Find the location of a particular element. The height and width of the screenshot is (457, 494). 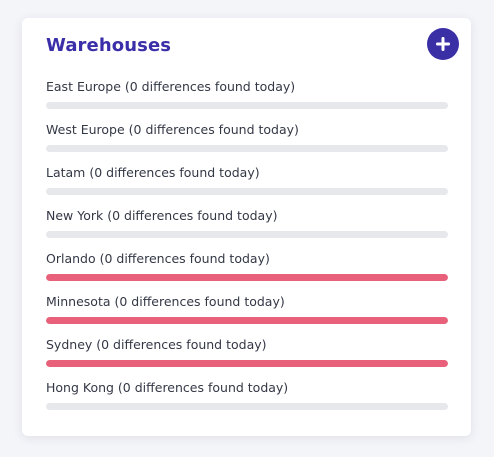

warehouse-item: Hong Kong (0 differences found today) is located at coordinates (247, 399).